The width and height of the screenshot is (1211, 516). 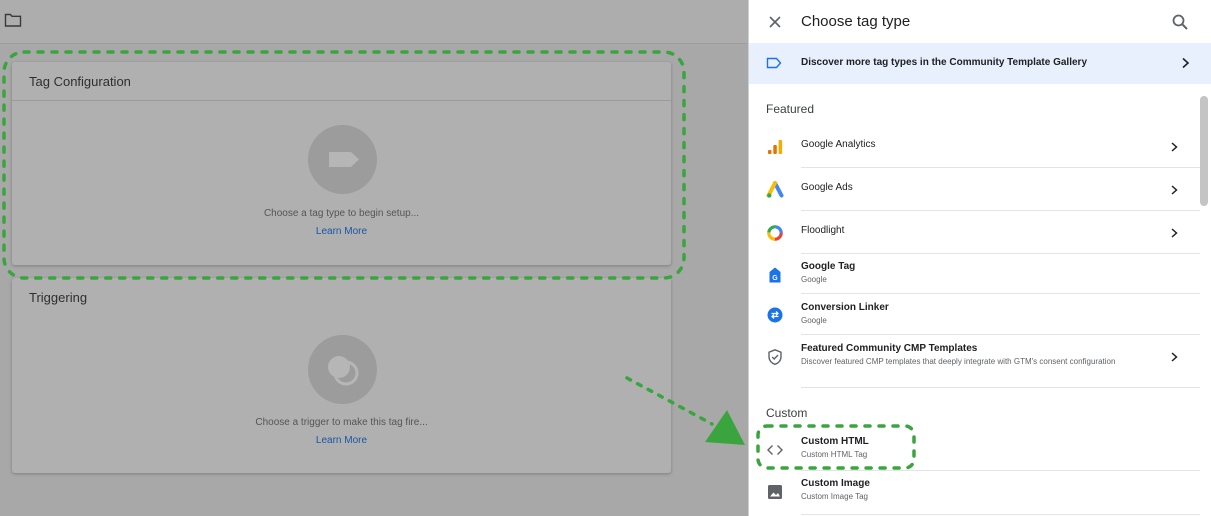 I want to click on floodlight-icon, so click(x=775, y=233).